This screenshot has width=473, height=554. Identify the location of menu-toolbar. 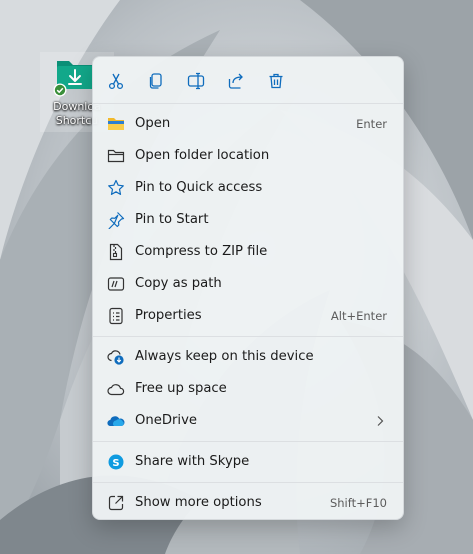
(248, 80).